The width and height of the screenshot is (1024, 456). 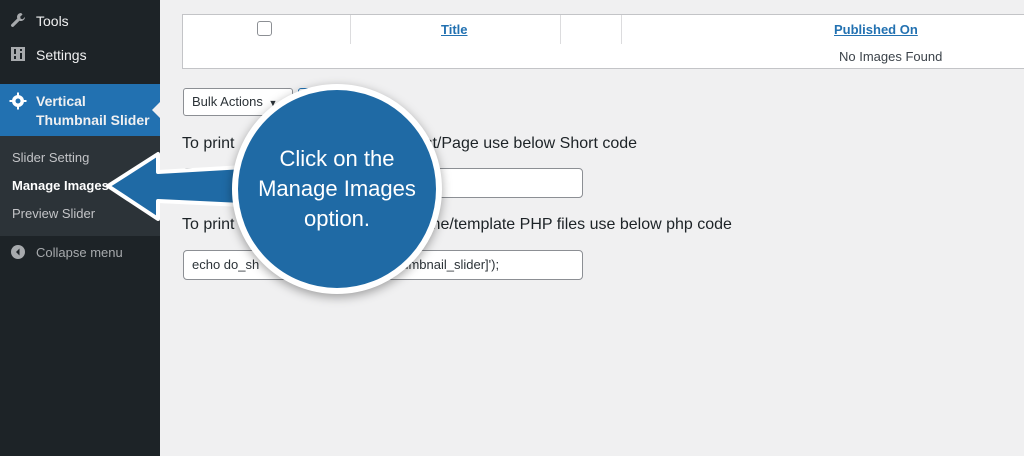 I want to click on images-table: Title Published On No Images Found, so click(x=603, y=41).